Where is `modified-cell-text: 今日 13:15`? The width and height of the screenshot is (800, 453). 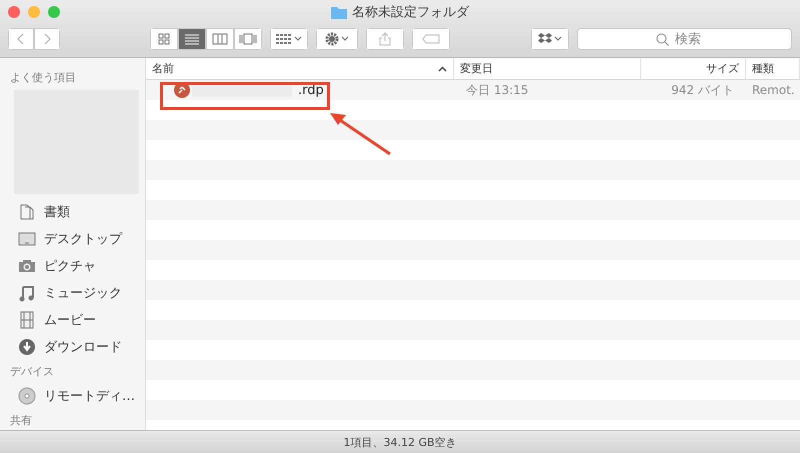
modified-cell-text: 今日 13:15 is located at coordinates (497, 90).